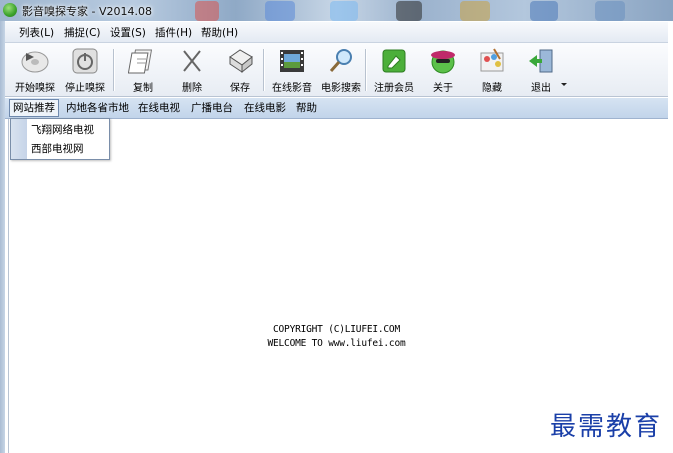 This screenshot has width=673, height=453. Describe the element at coordinates (292, 61) in the screenshot. I see `film-icon` at that location.